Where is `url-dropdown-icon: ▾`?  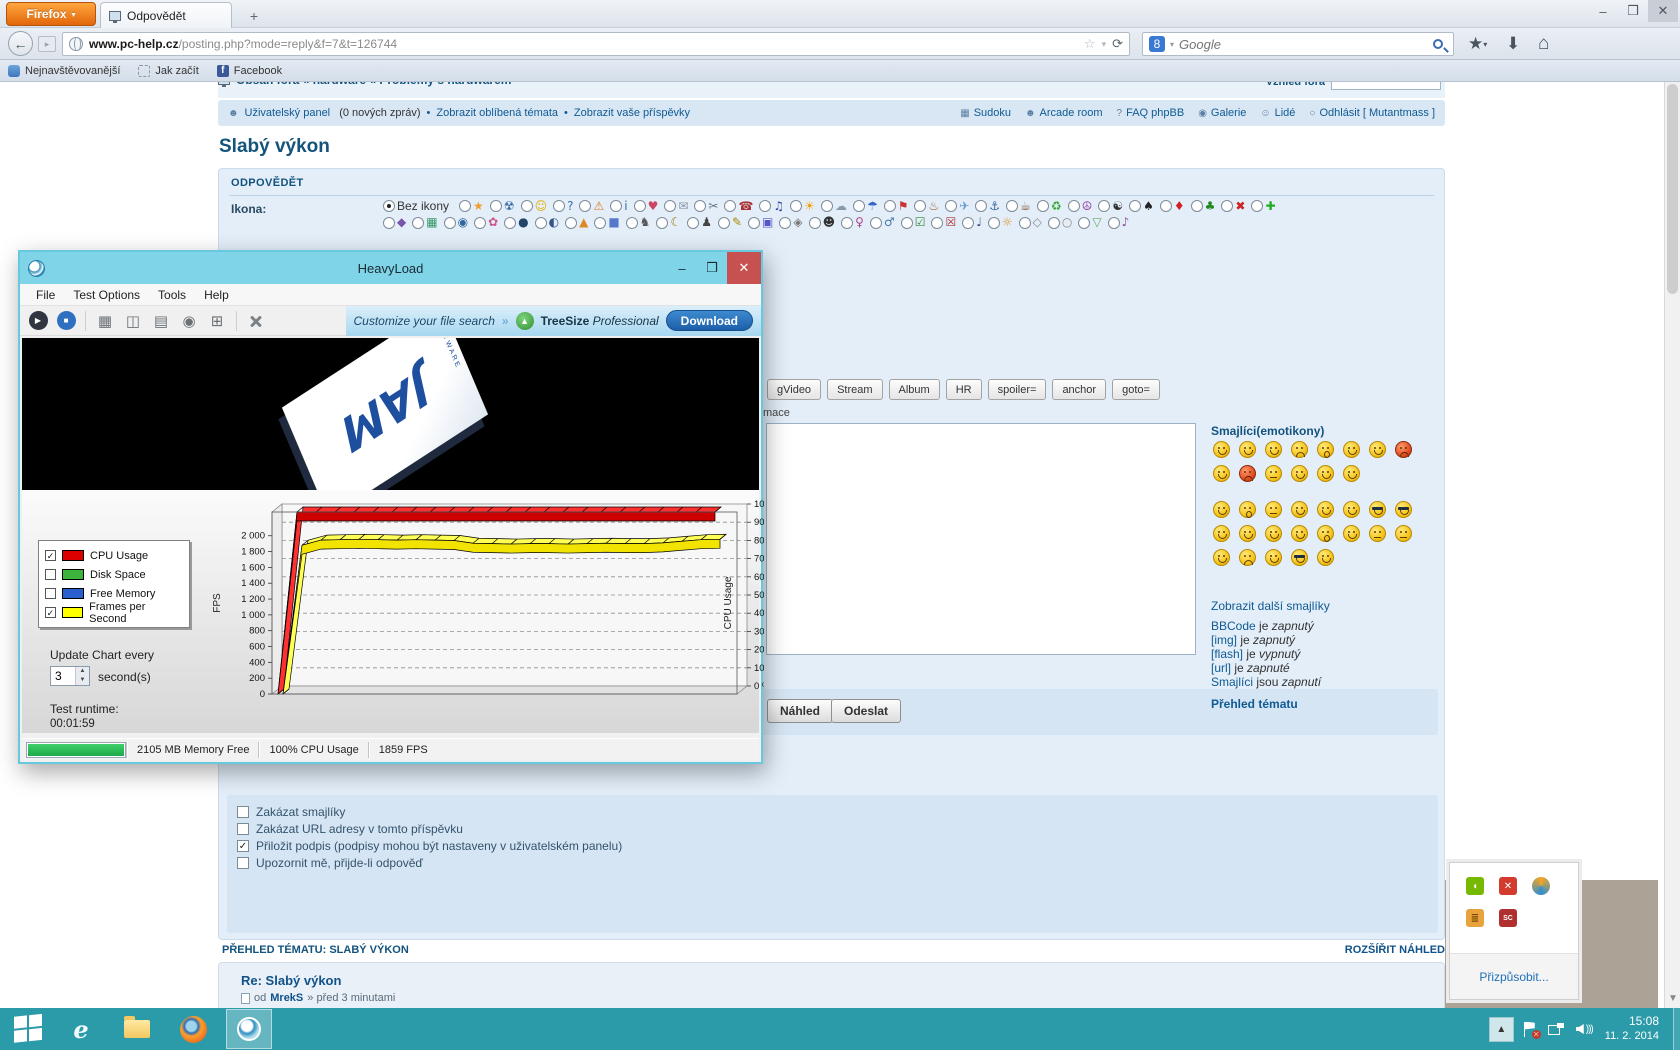
url-dropdown-icon: ▾ is located at coordinates (1104, 44).